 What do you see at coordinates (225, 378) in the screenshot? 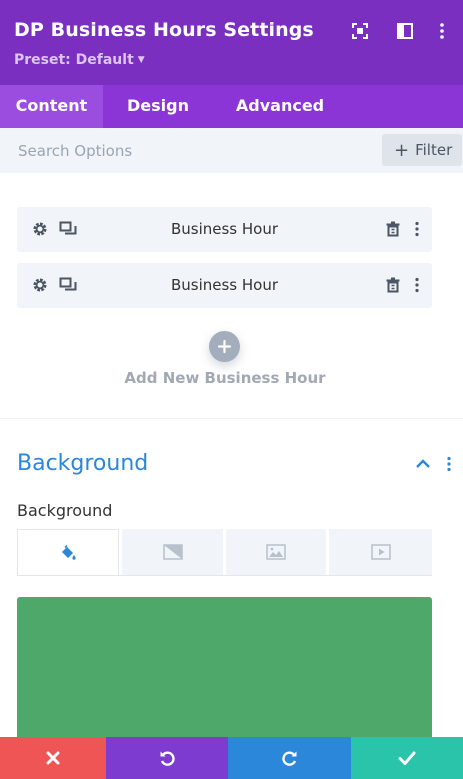
I see `add-new-label: Add New Business Hour` at bounding box center [225, 378].